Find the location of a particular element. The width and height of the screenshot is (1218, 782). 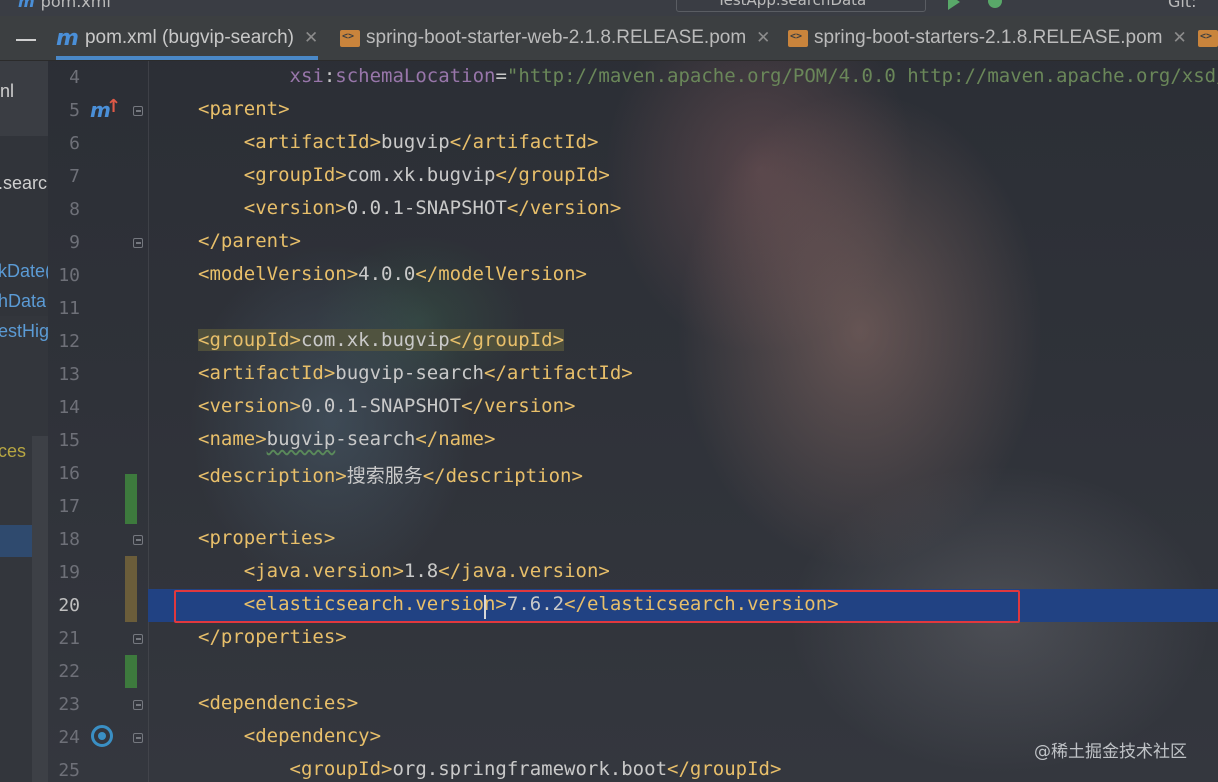

code-line: 11 is located at coordinates (633, 308).